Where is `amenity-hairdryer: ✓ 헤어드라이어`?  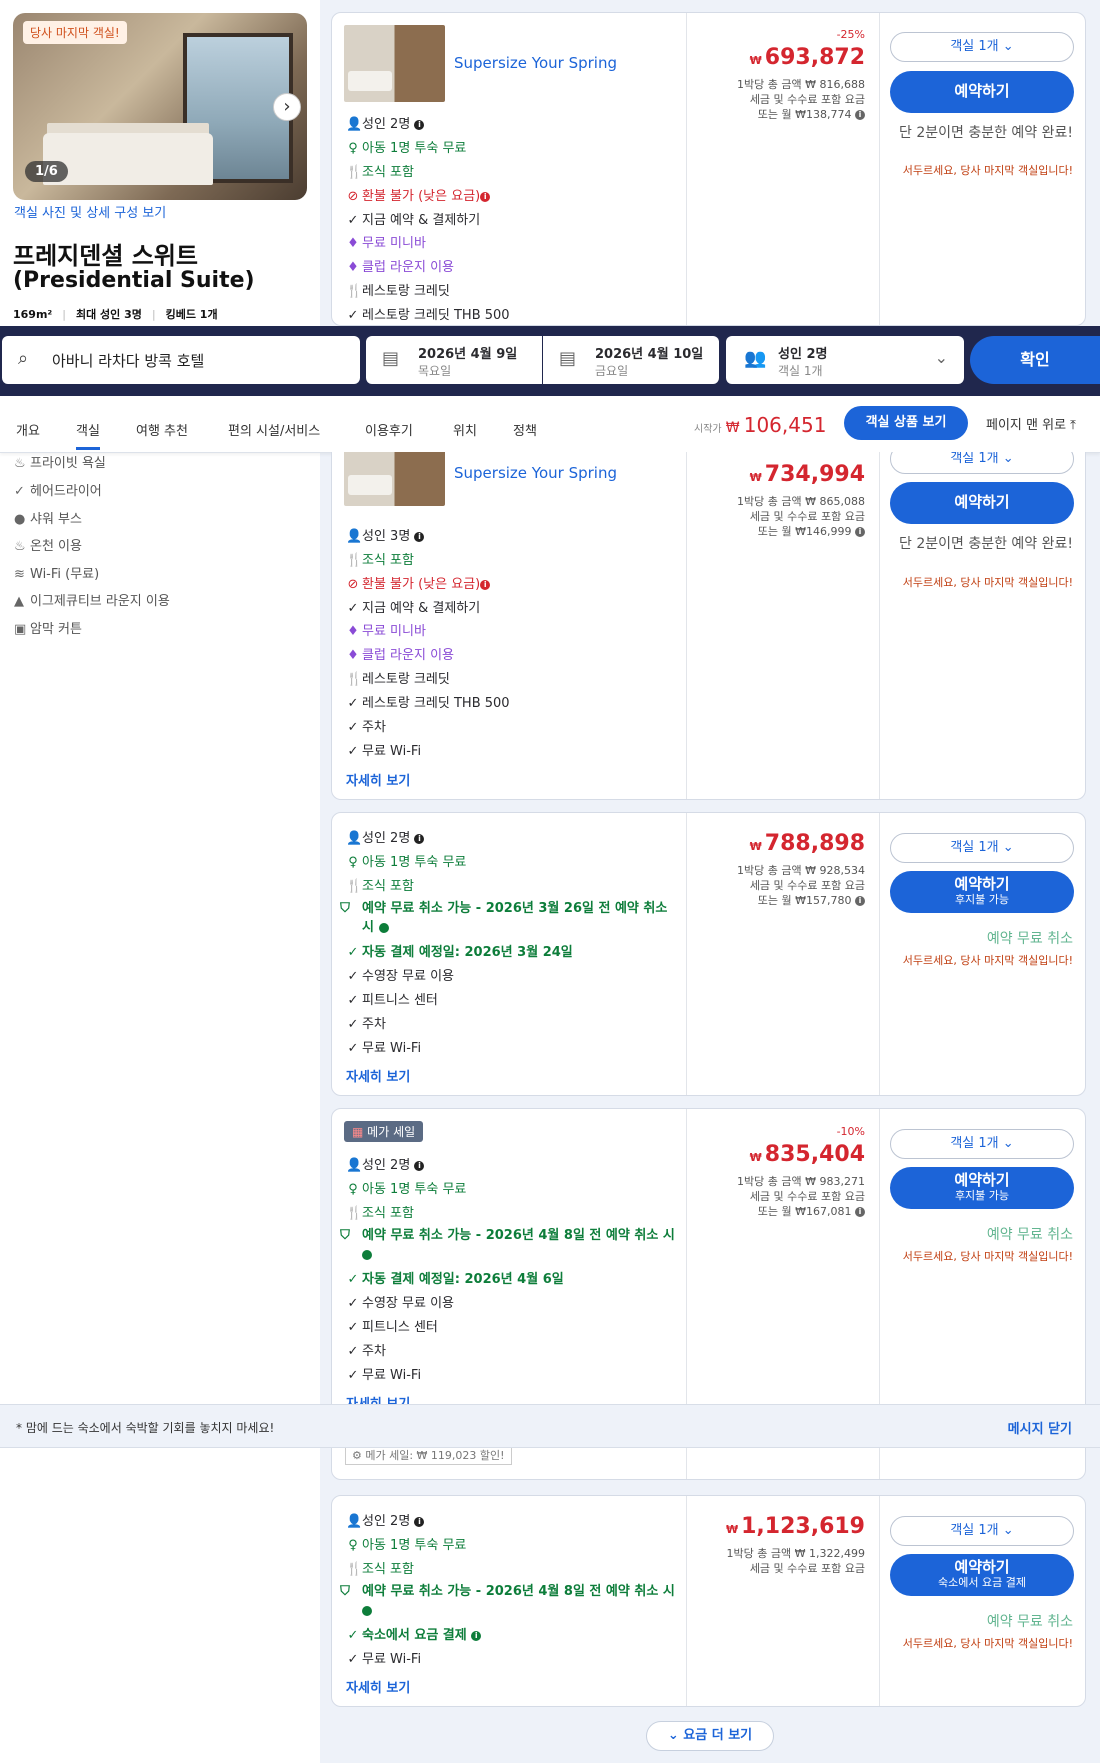 amenity-hairdryer: ✓ 헤어드라이어 is located at coordinates (58, 491).